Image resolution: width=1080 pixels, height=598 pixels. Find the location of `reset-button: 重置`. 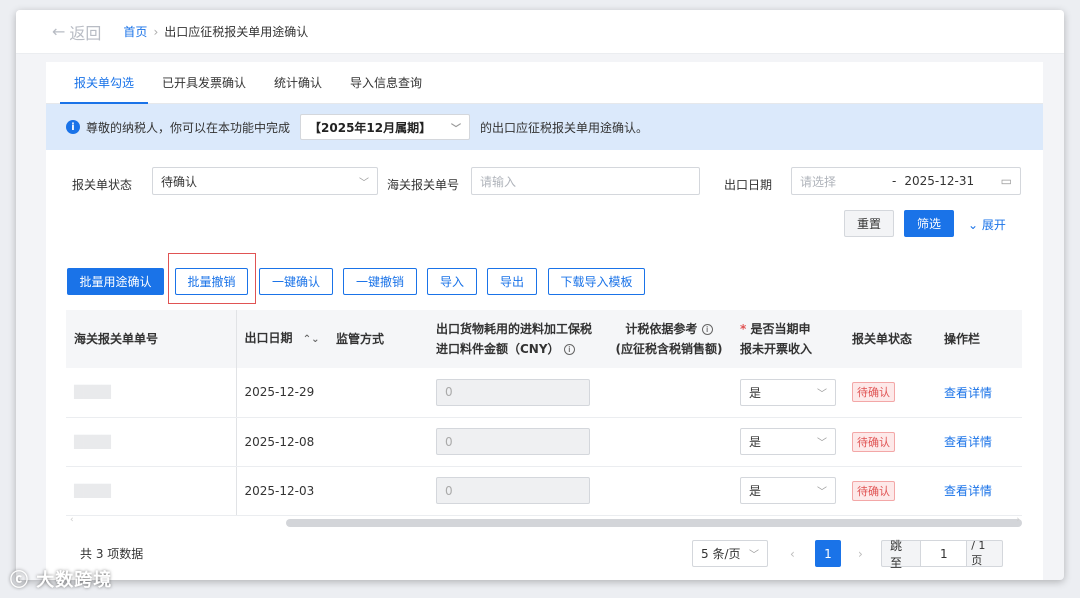

reset-button: 重置 is located at coordinates (869, 223).